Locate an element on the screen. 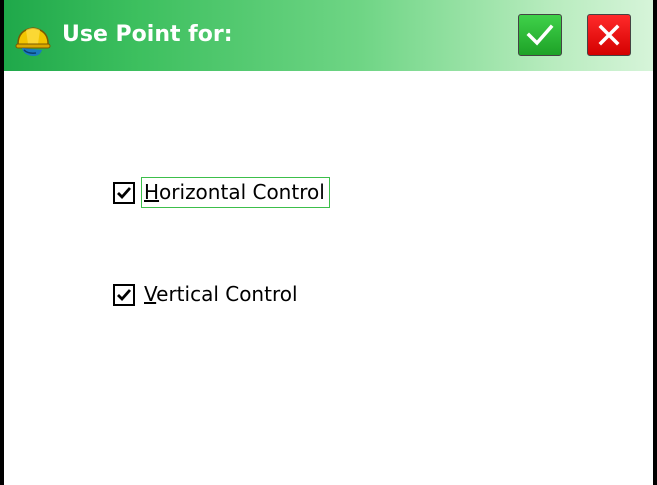 This screenshot has width=657, height=485. ok-button is located at coordinates (540, 35).